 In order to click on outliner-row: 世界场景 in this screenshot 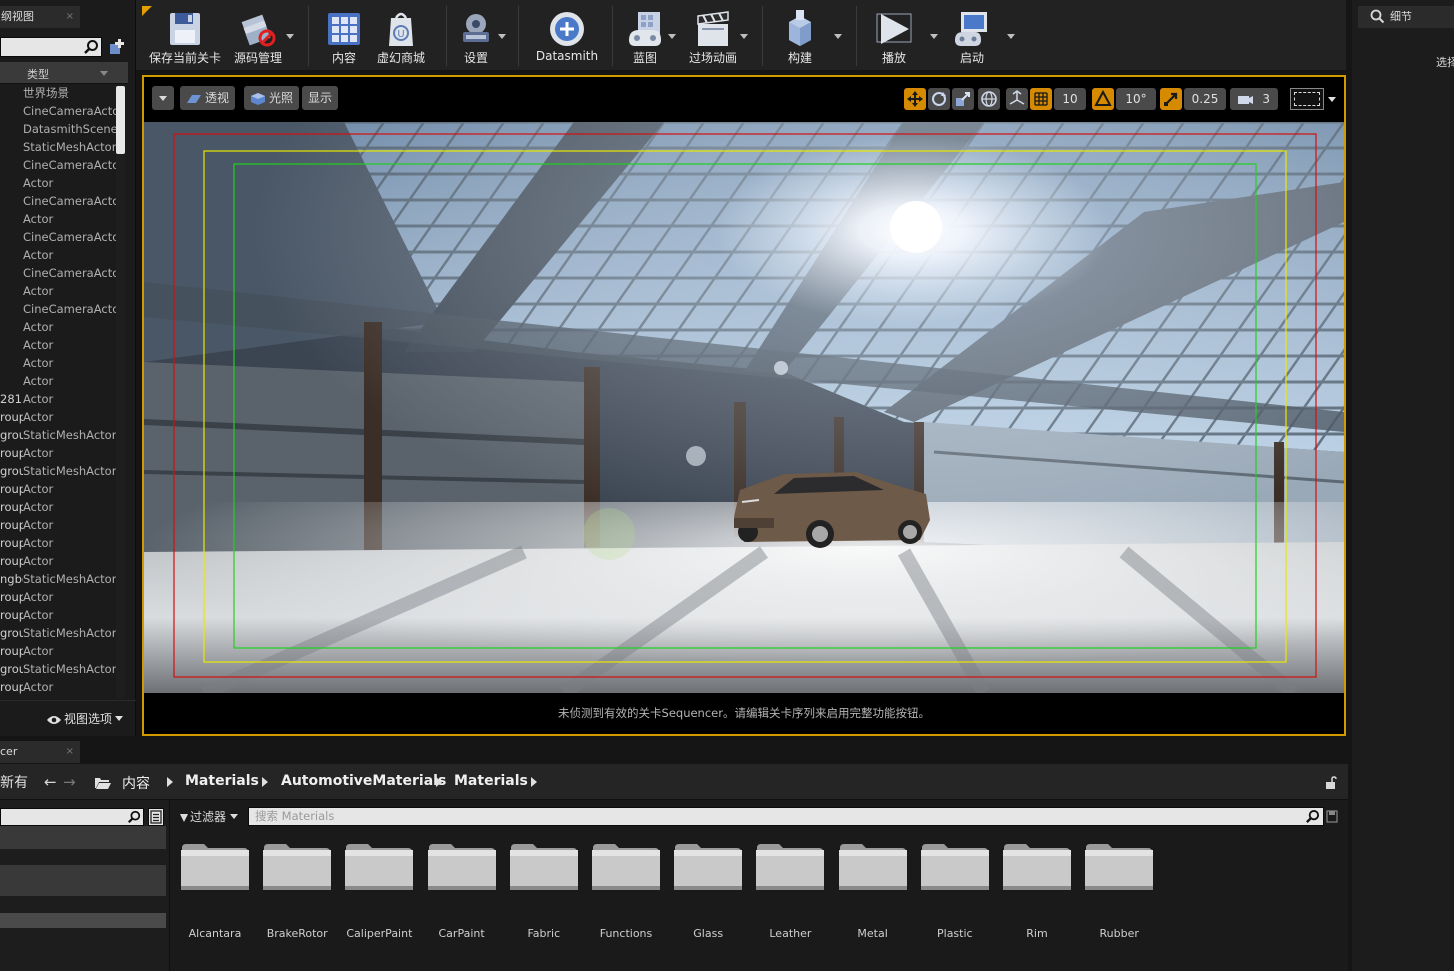, I will do `click(59, 93)`.